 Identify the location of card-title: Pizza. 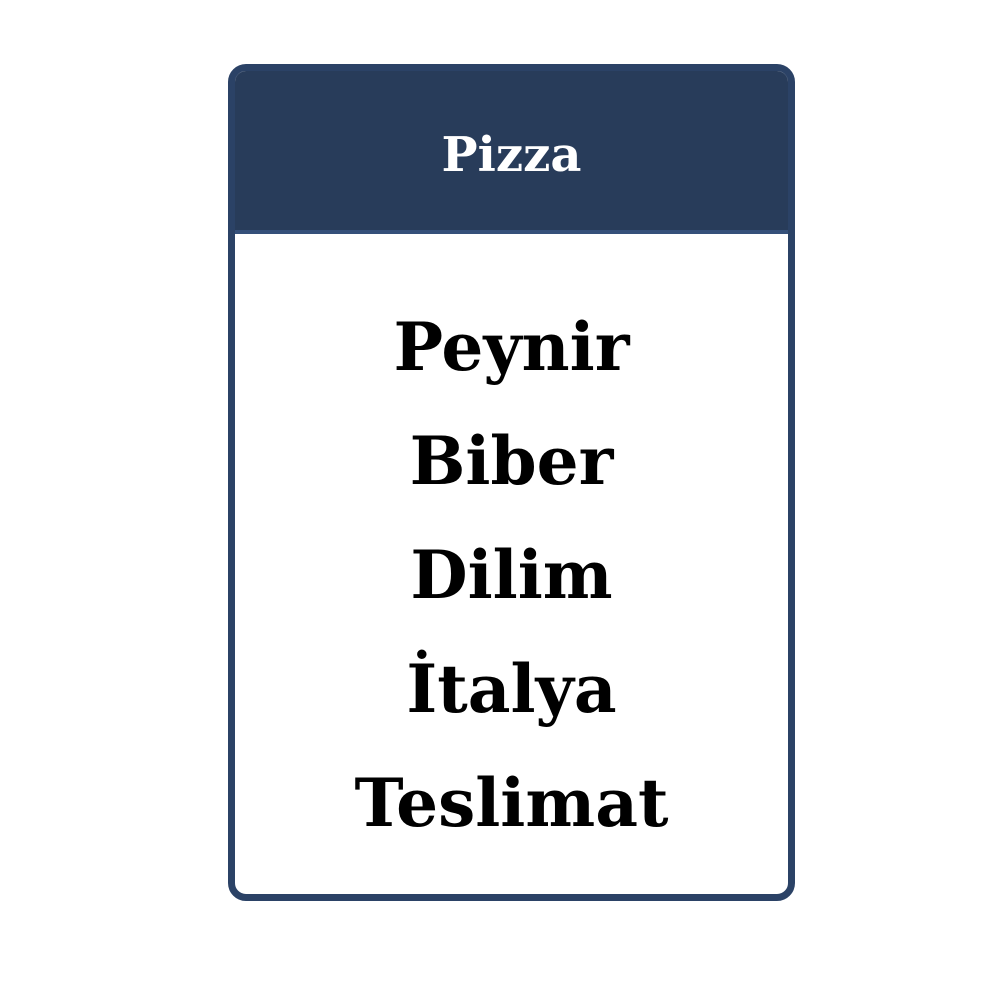
(511, 154).